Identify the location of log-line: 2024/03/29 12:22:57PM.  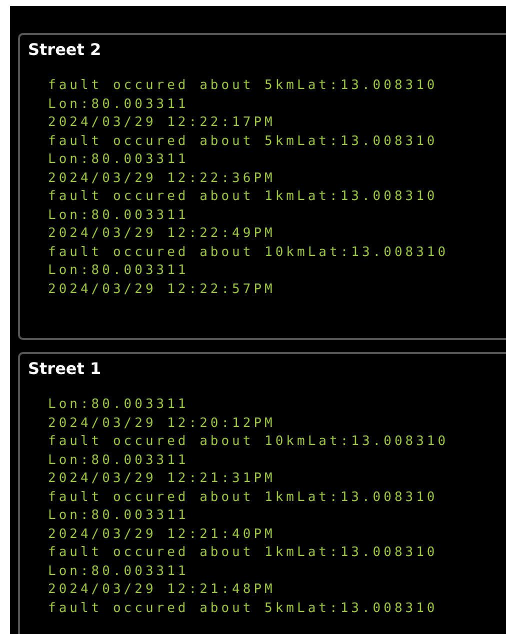
(162, 289).